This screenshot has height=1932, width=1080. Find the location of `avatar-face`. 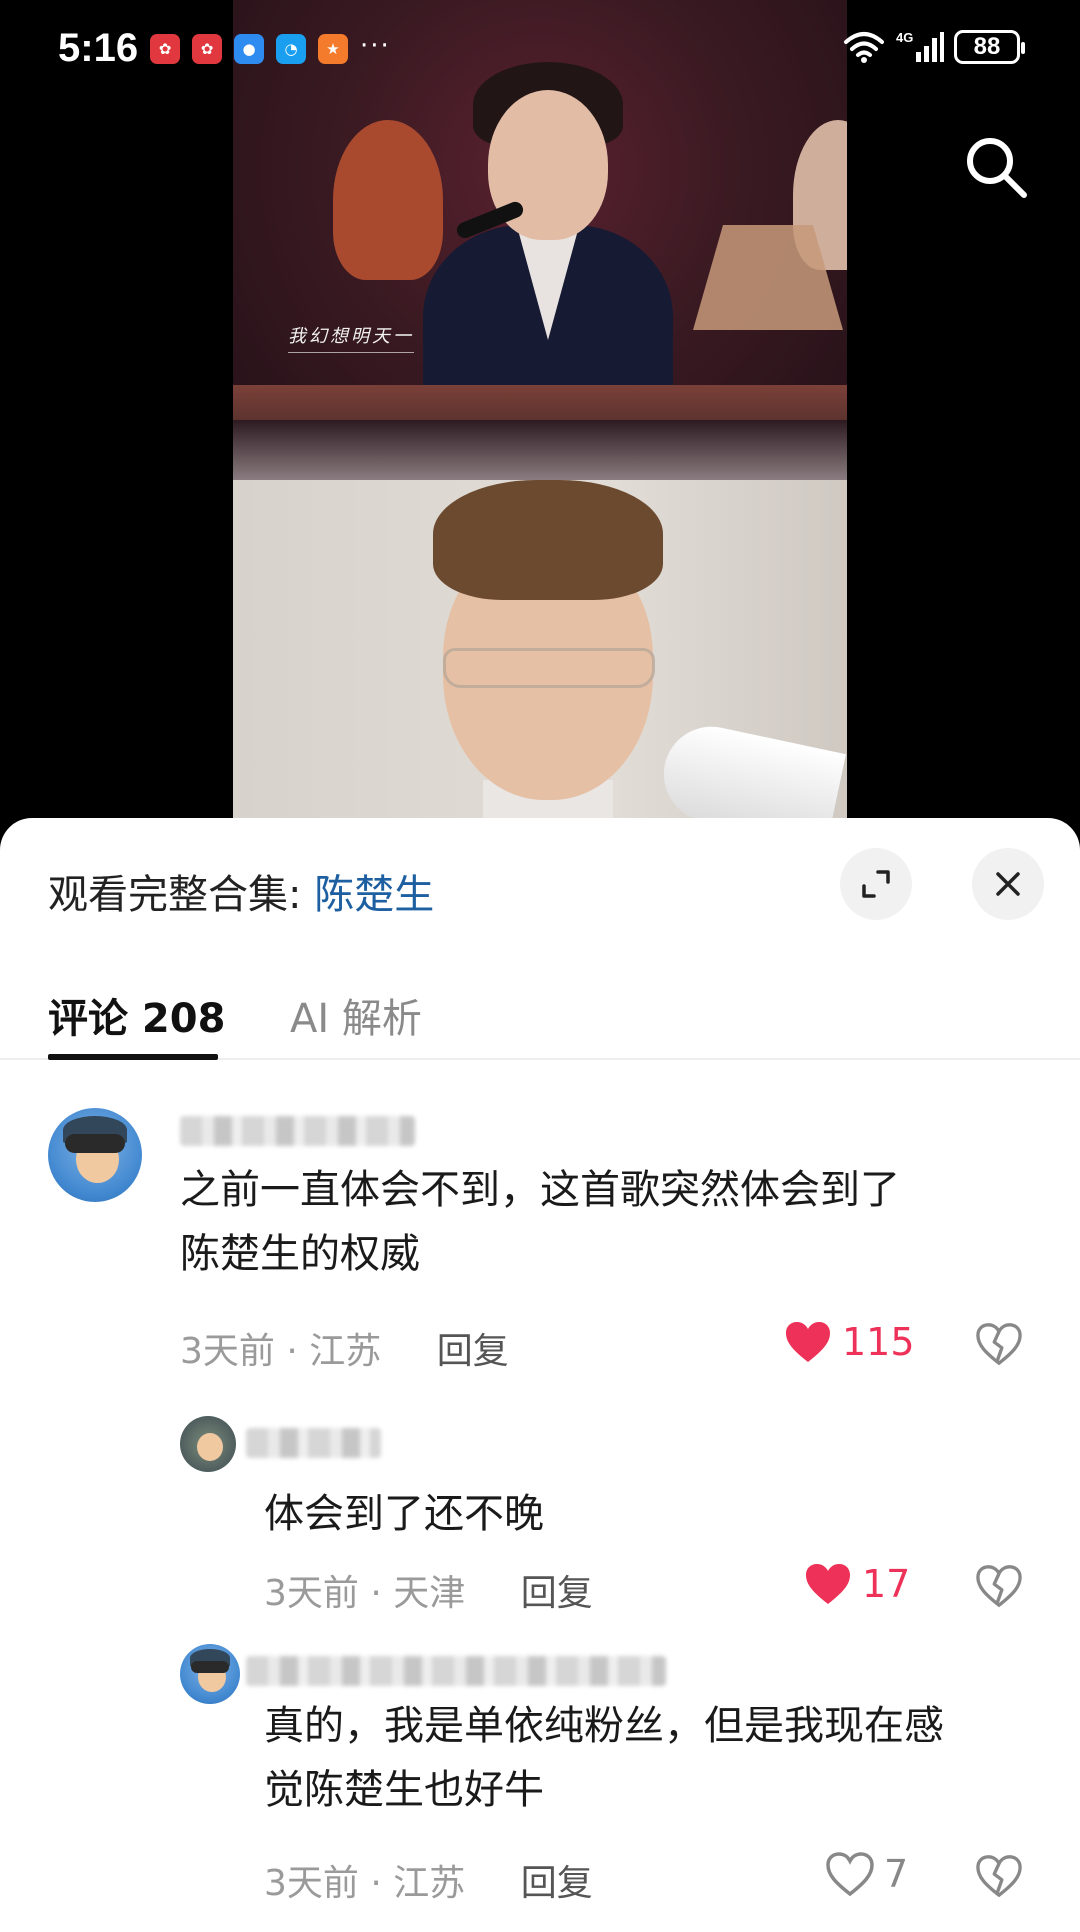

avatar-face is located at coordinates (209, 1446).